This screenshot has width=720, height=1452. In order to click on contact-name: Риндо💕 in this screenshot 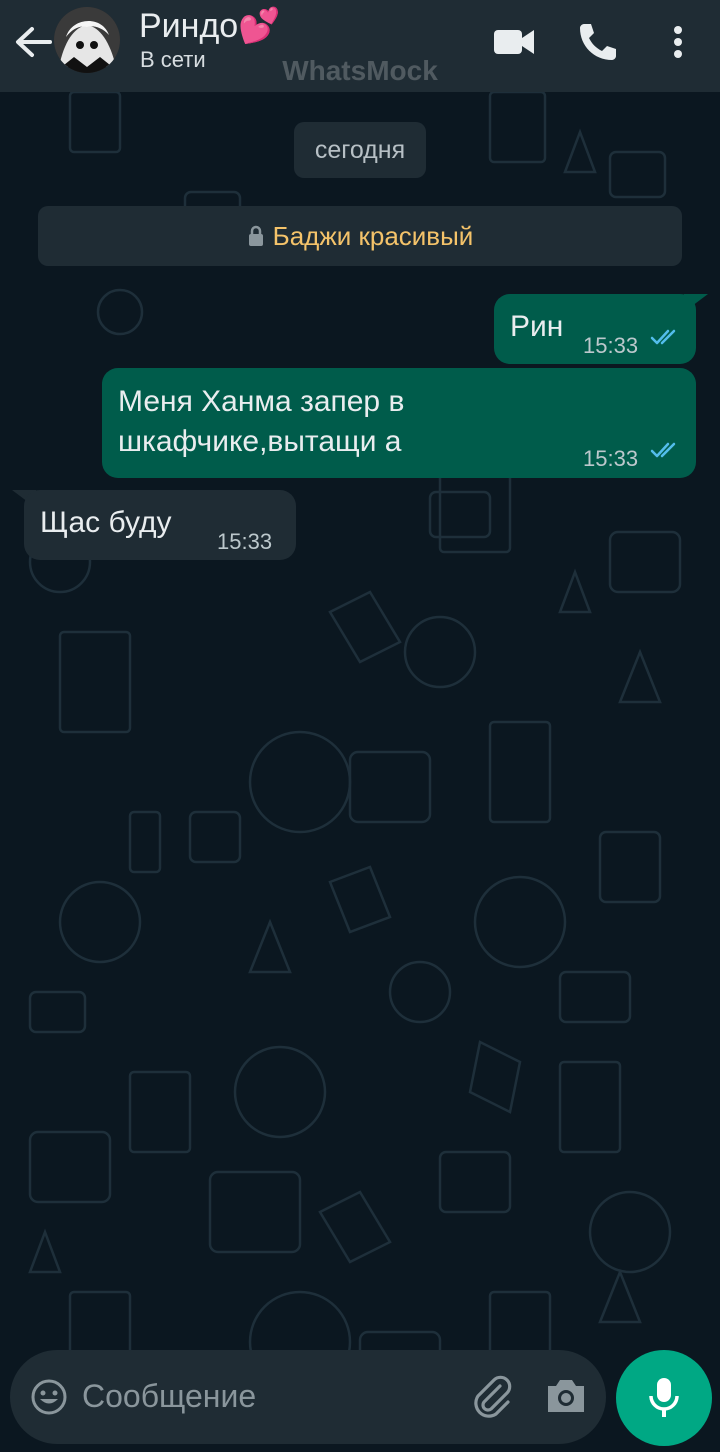, I will do `click(210, 26)`.